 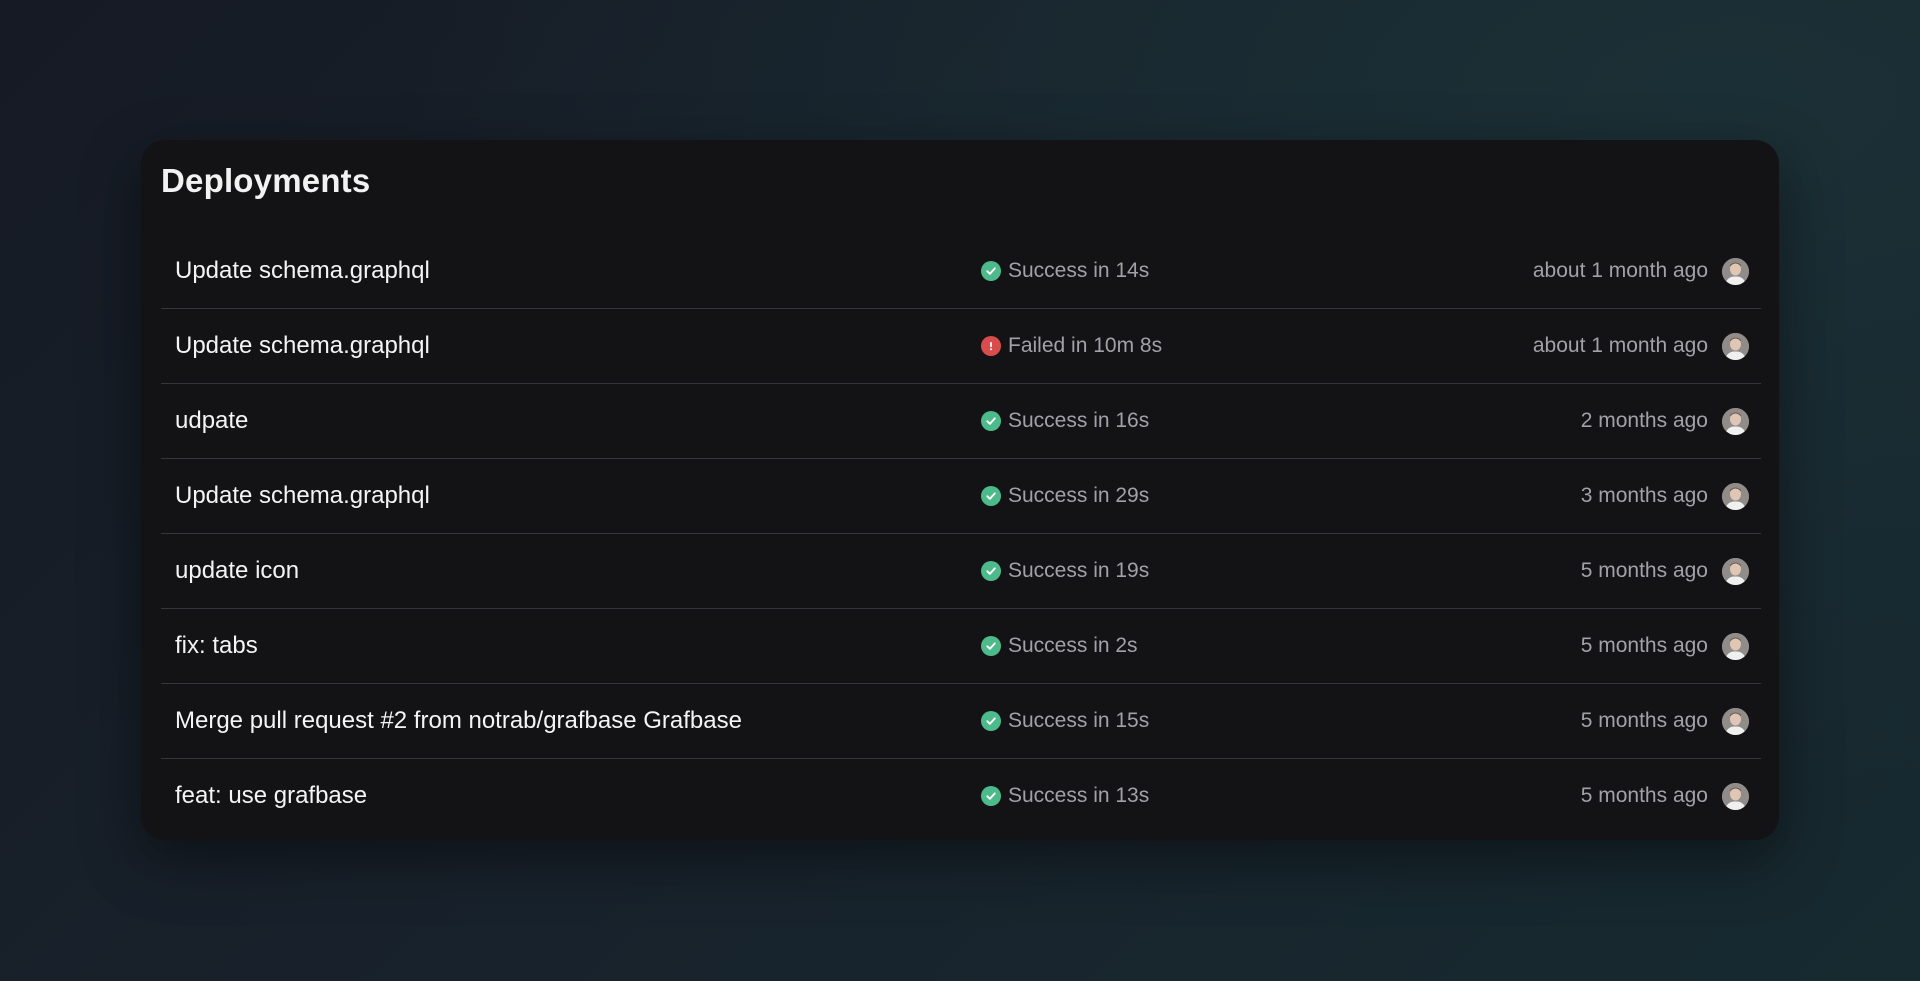 I want to click on status-text: Failed in 10m 8s, so click(x=1085, y=345).